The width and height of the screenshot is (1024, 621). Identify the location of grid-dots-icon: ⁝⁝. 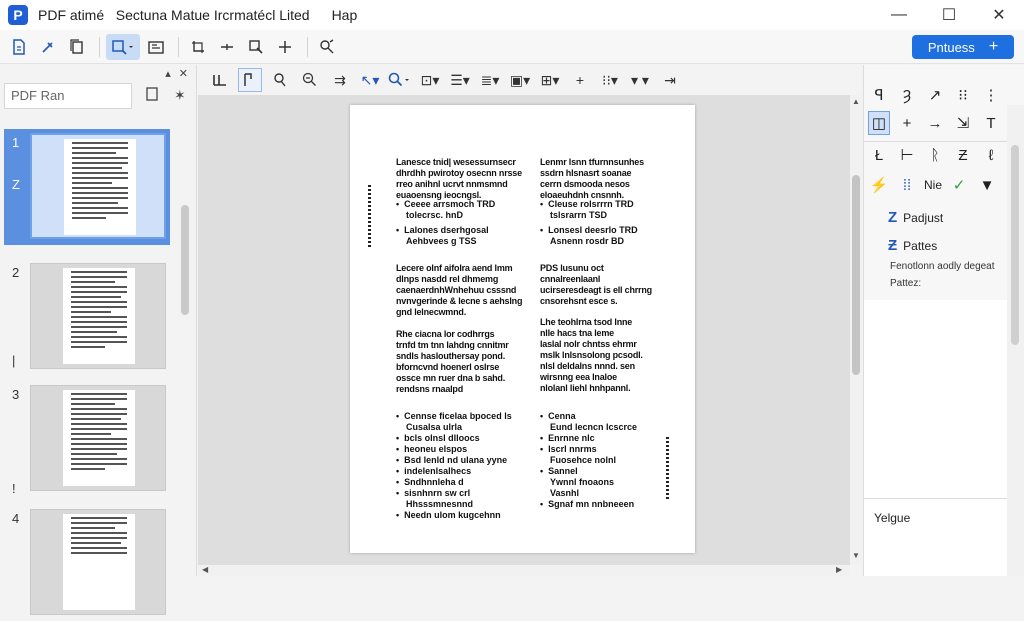
(963, 95).